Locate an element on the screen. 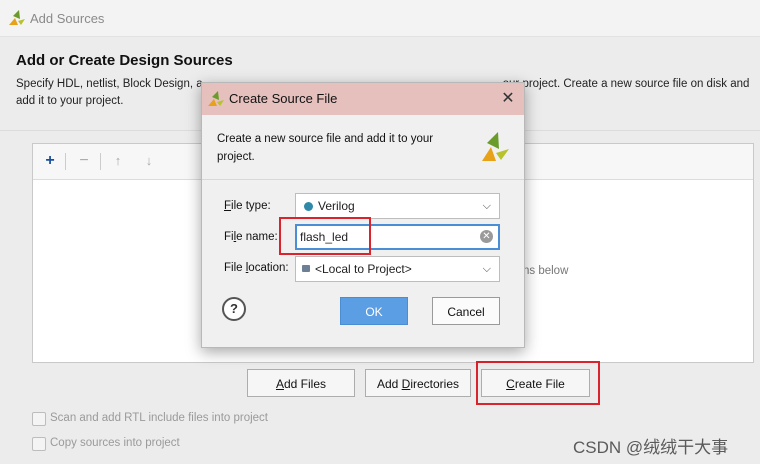 Image resolution: width=760 pixels, height=464 pixels. add-icon: + is located at coordinates (50, 161).